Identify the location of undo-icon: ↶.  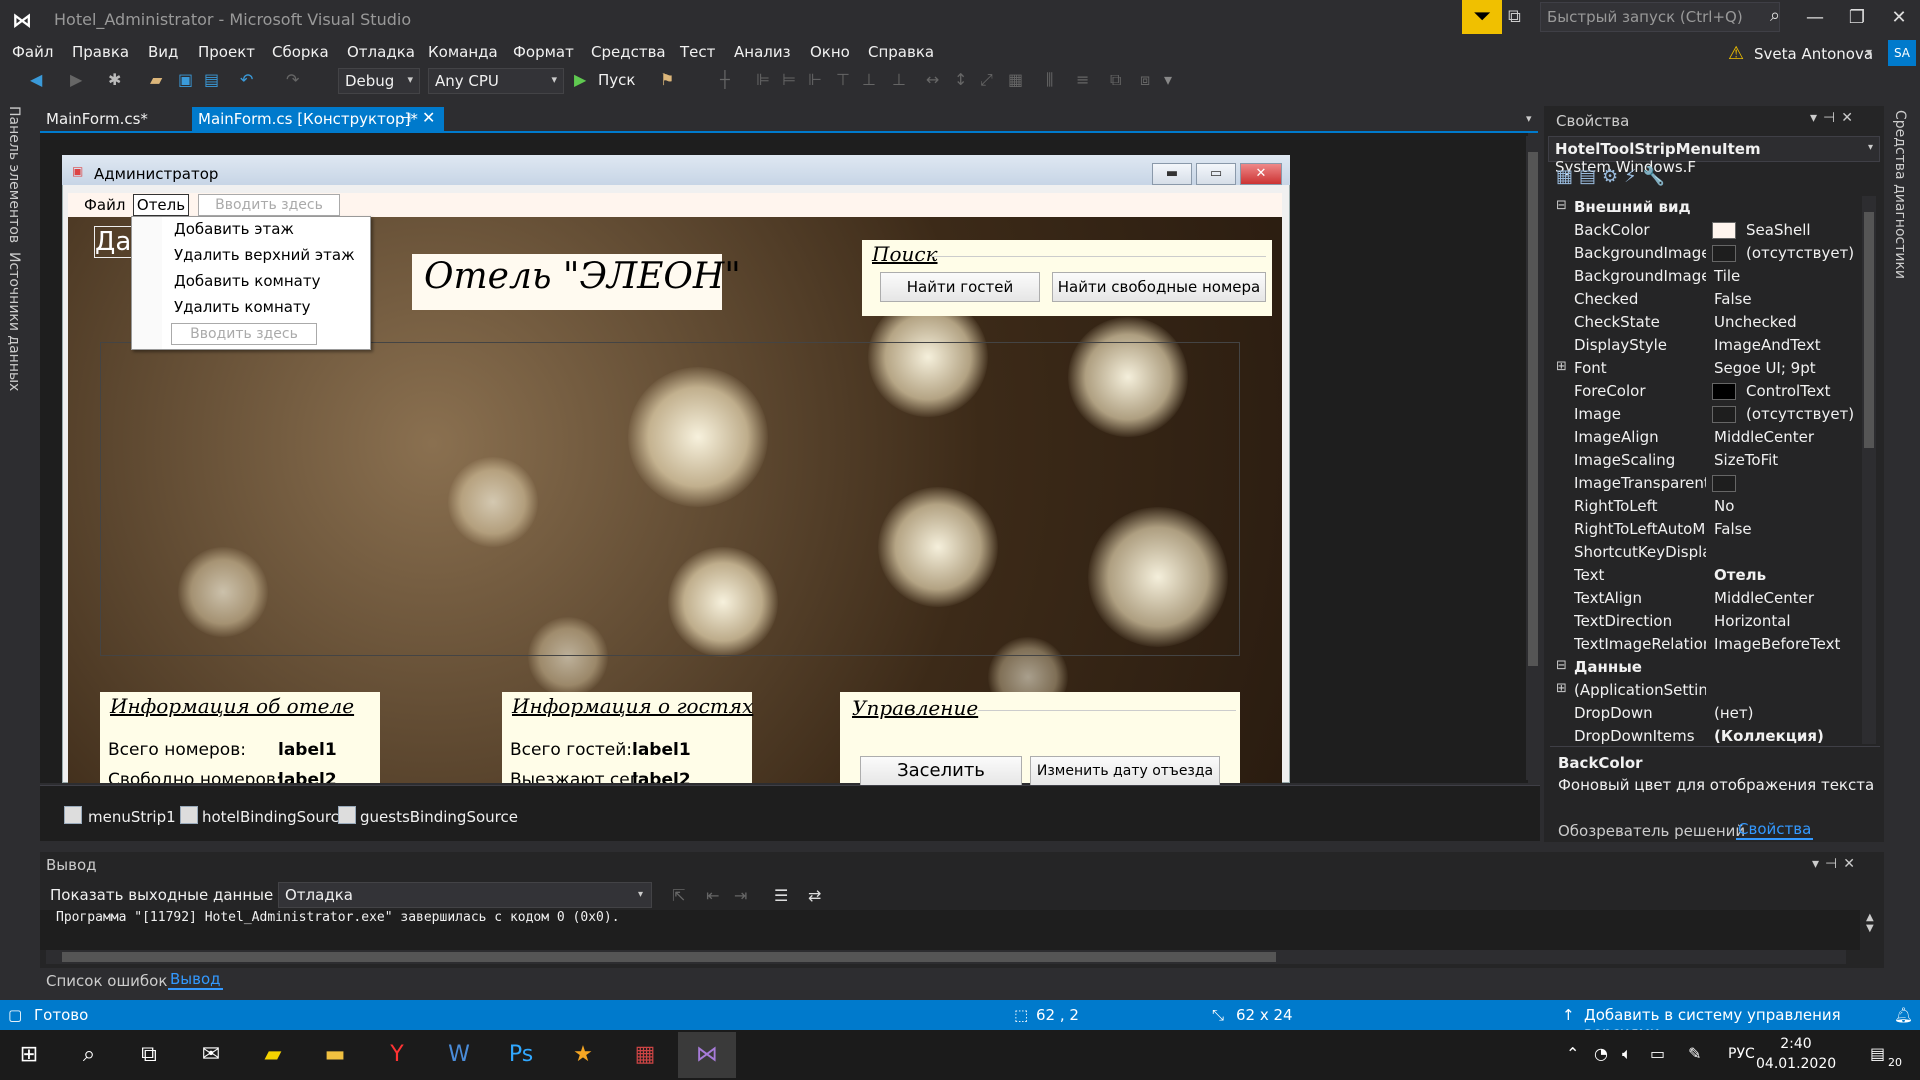
(246, 79).